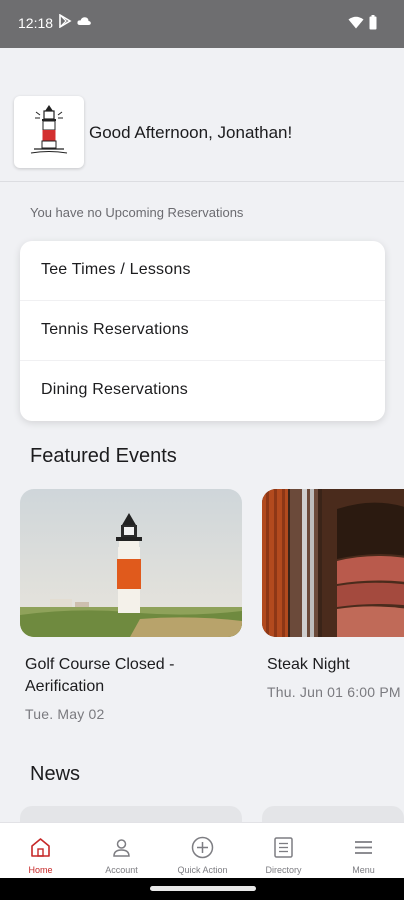 This screenshot has height=900, width=404. What do you see at coordinates (373, 22) in the screenshot?
I see `battery-icon` at bounding box center [373, 22].